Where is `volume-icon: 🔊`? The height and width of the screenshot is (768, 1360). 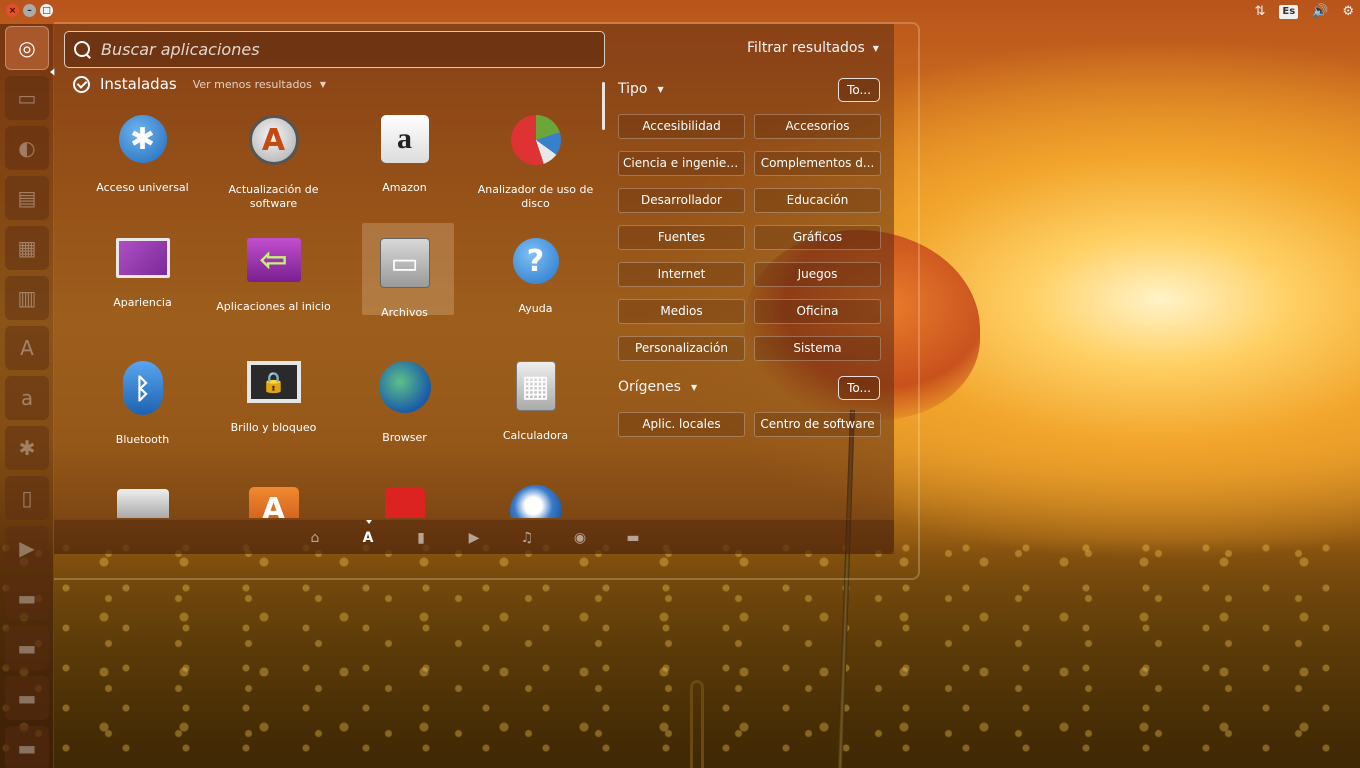
volume-icon: 🔊 is located at coordinates (1320, 12).